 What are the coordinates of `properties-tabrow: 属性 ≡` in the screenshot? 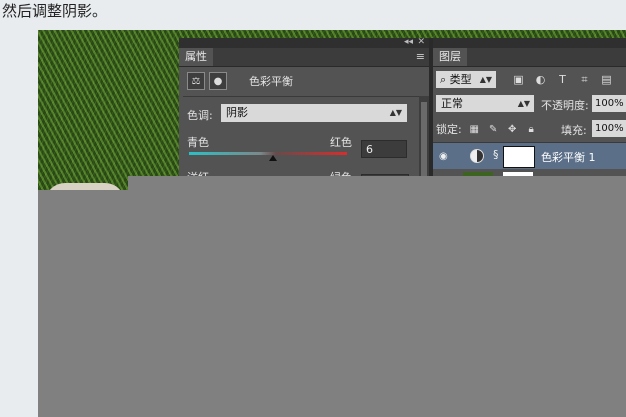 It's located at (304, 57).